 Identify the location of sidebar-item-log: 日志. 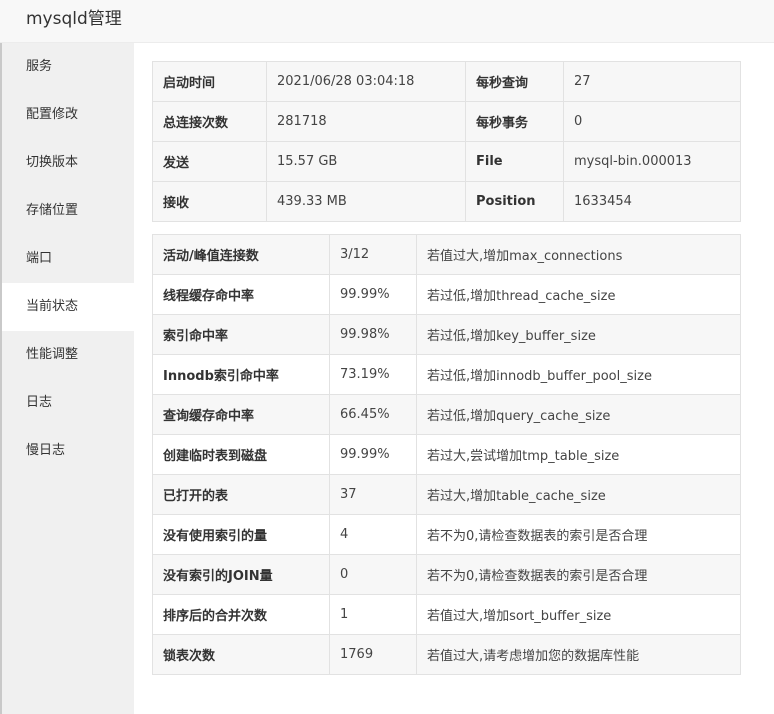
(68, 403).